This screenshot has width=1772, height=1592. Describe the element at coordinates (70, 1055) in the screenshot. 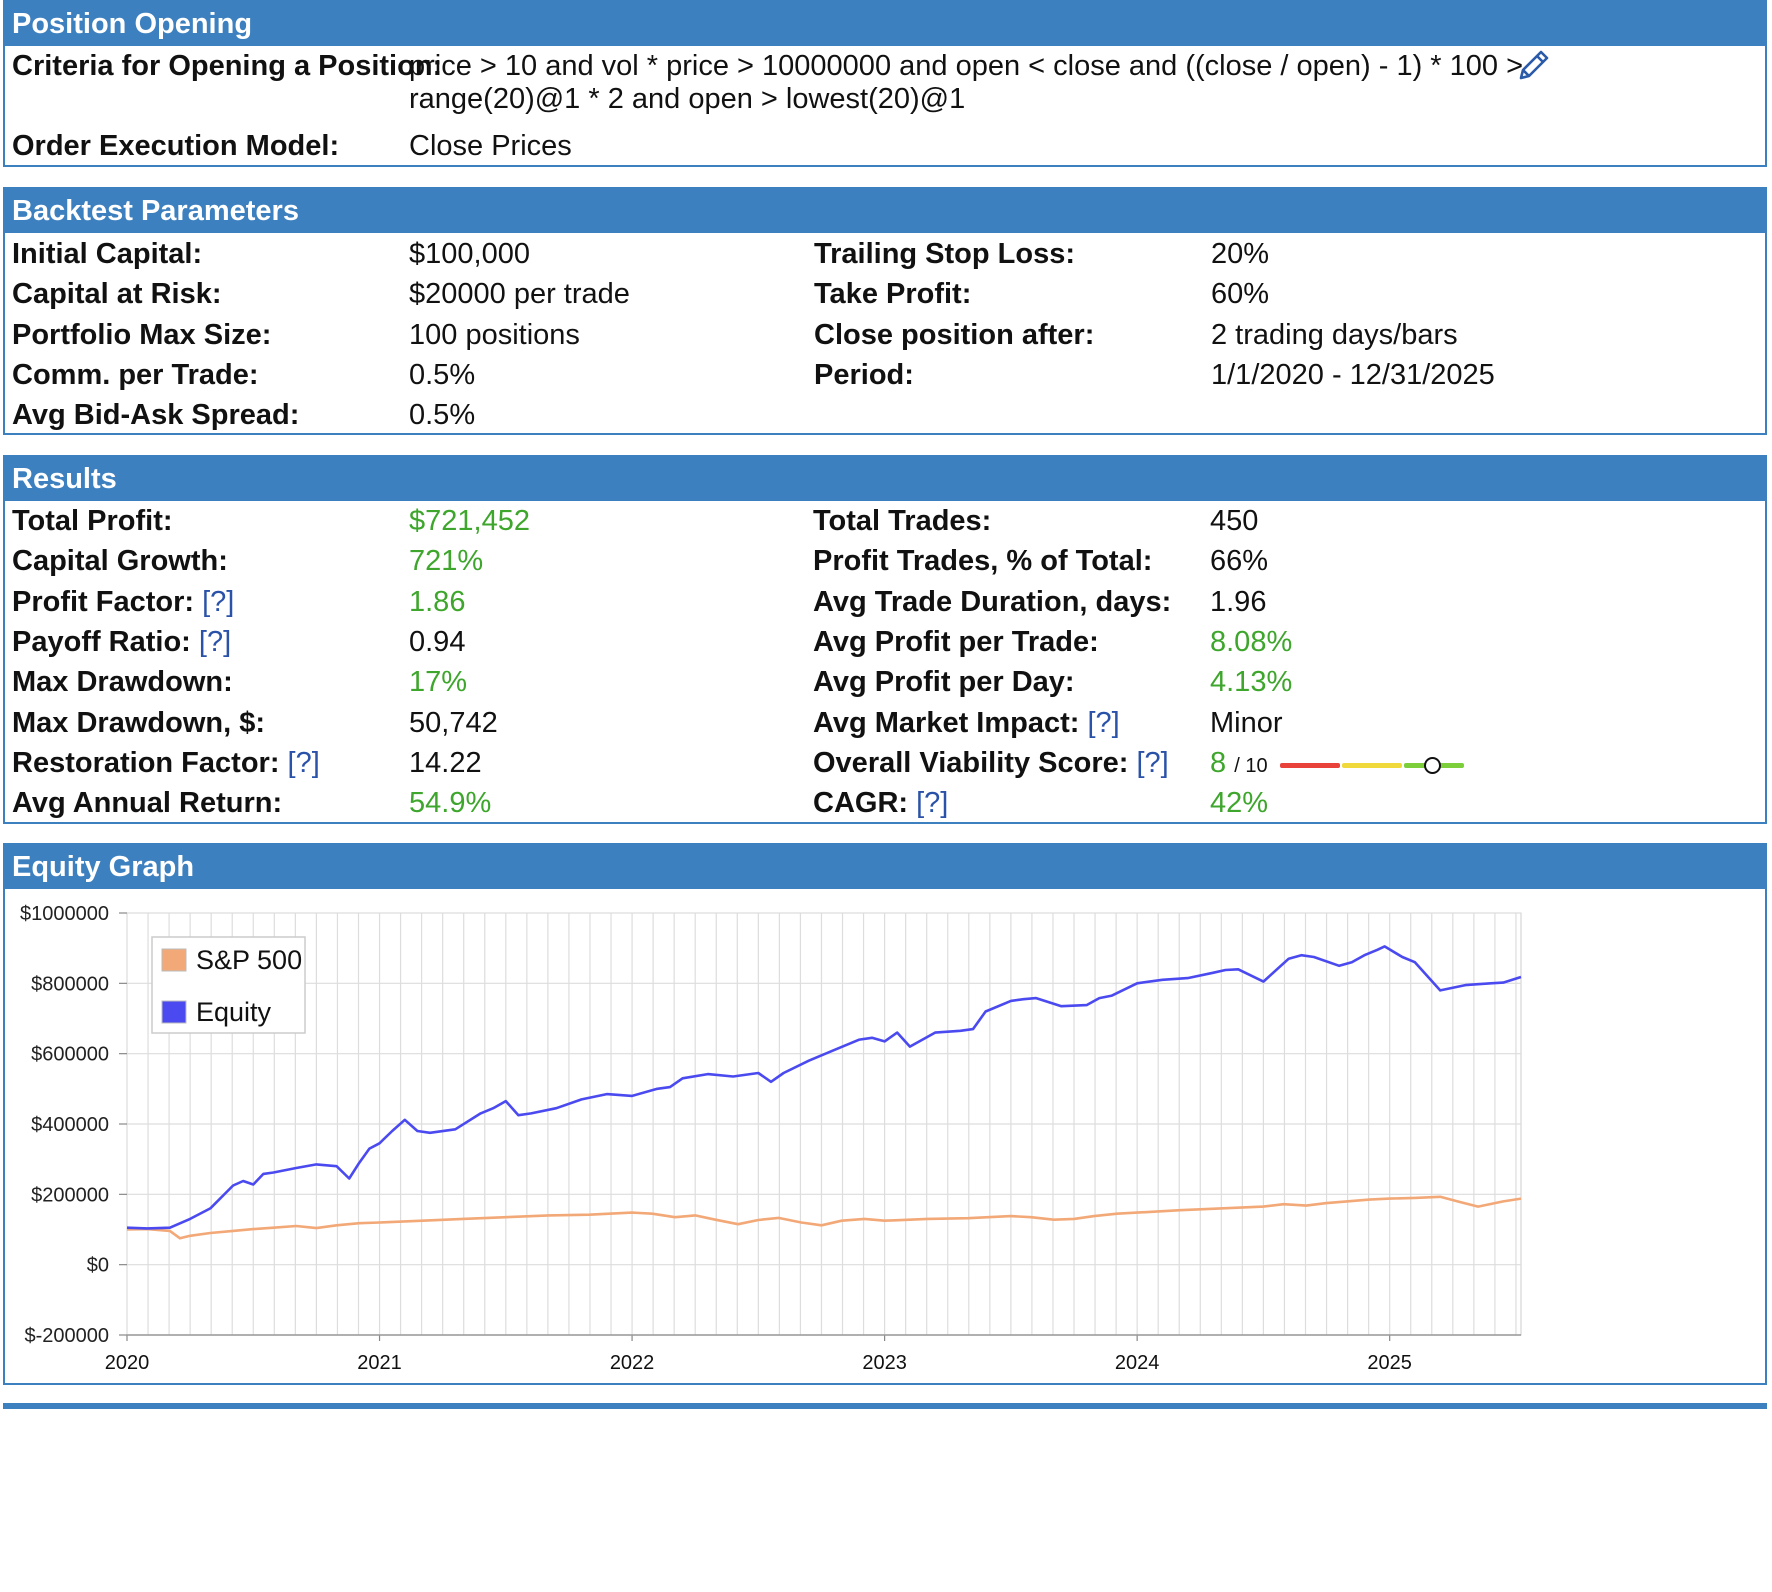

I see `y-tick-label: $600000` at that location.